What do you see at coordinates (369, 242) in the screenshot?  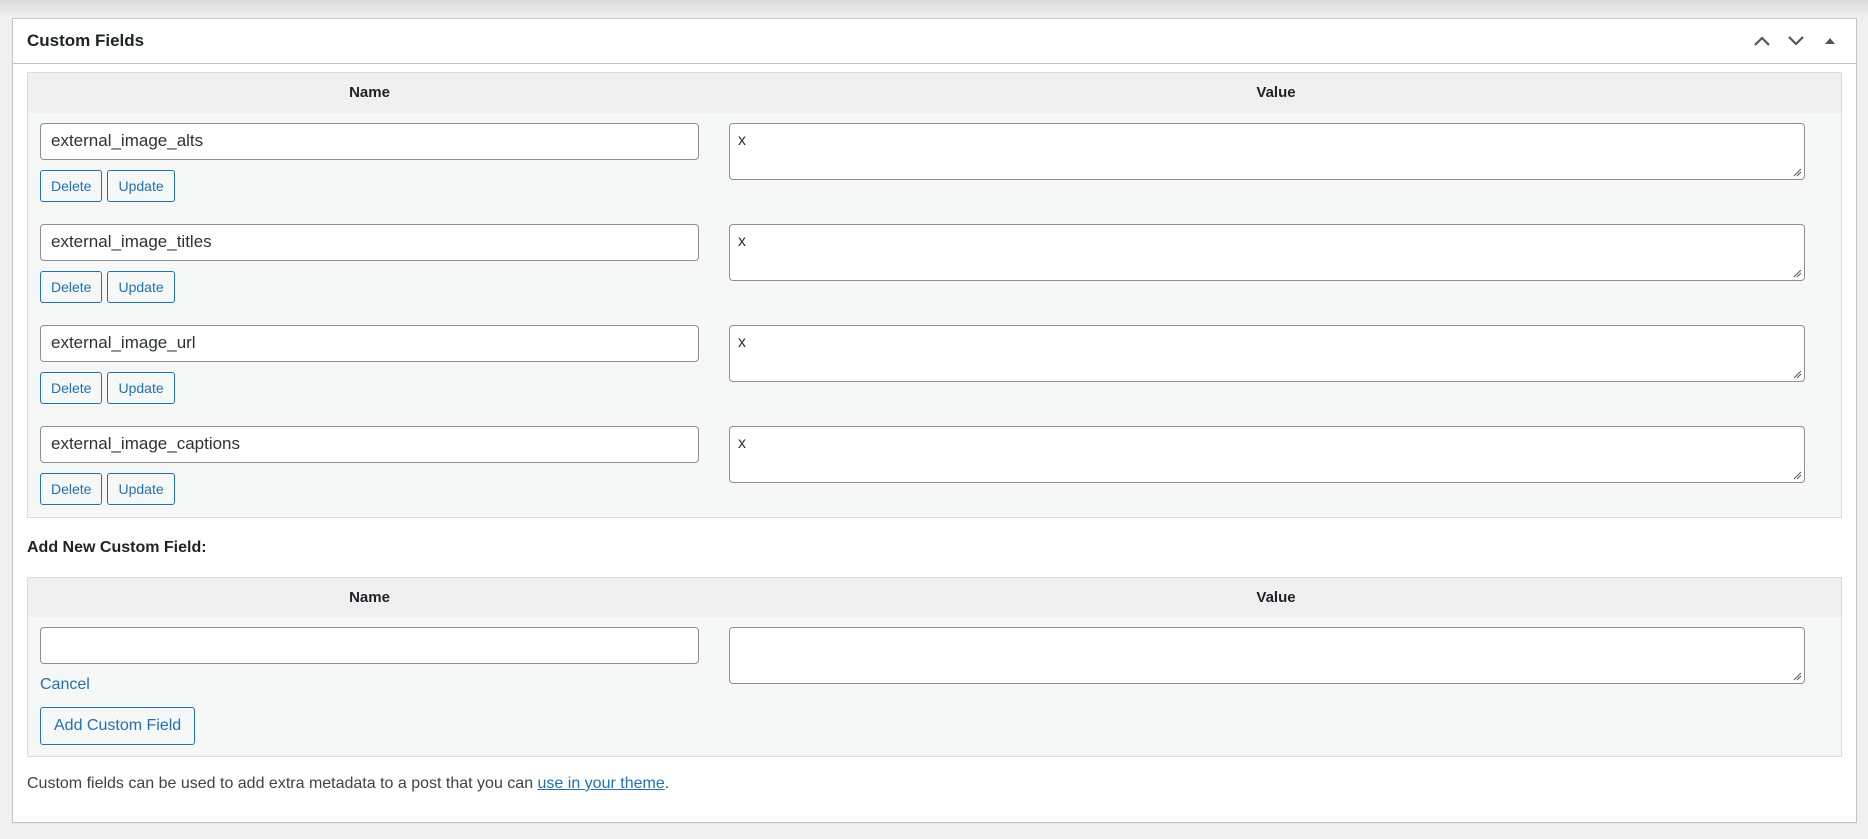 I see `field-key-input: external_image_titles` at bounding box center [369, 242].